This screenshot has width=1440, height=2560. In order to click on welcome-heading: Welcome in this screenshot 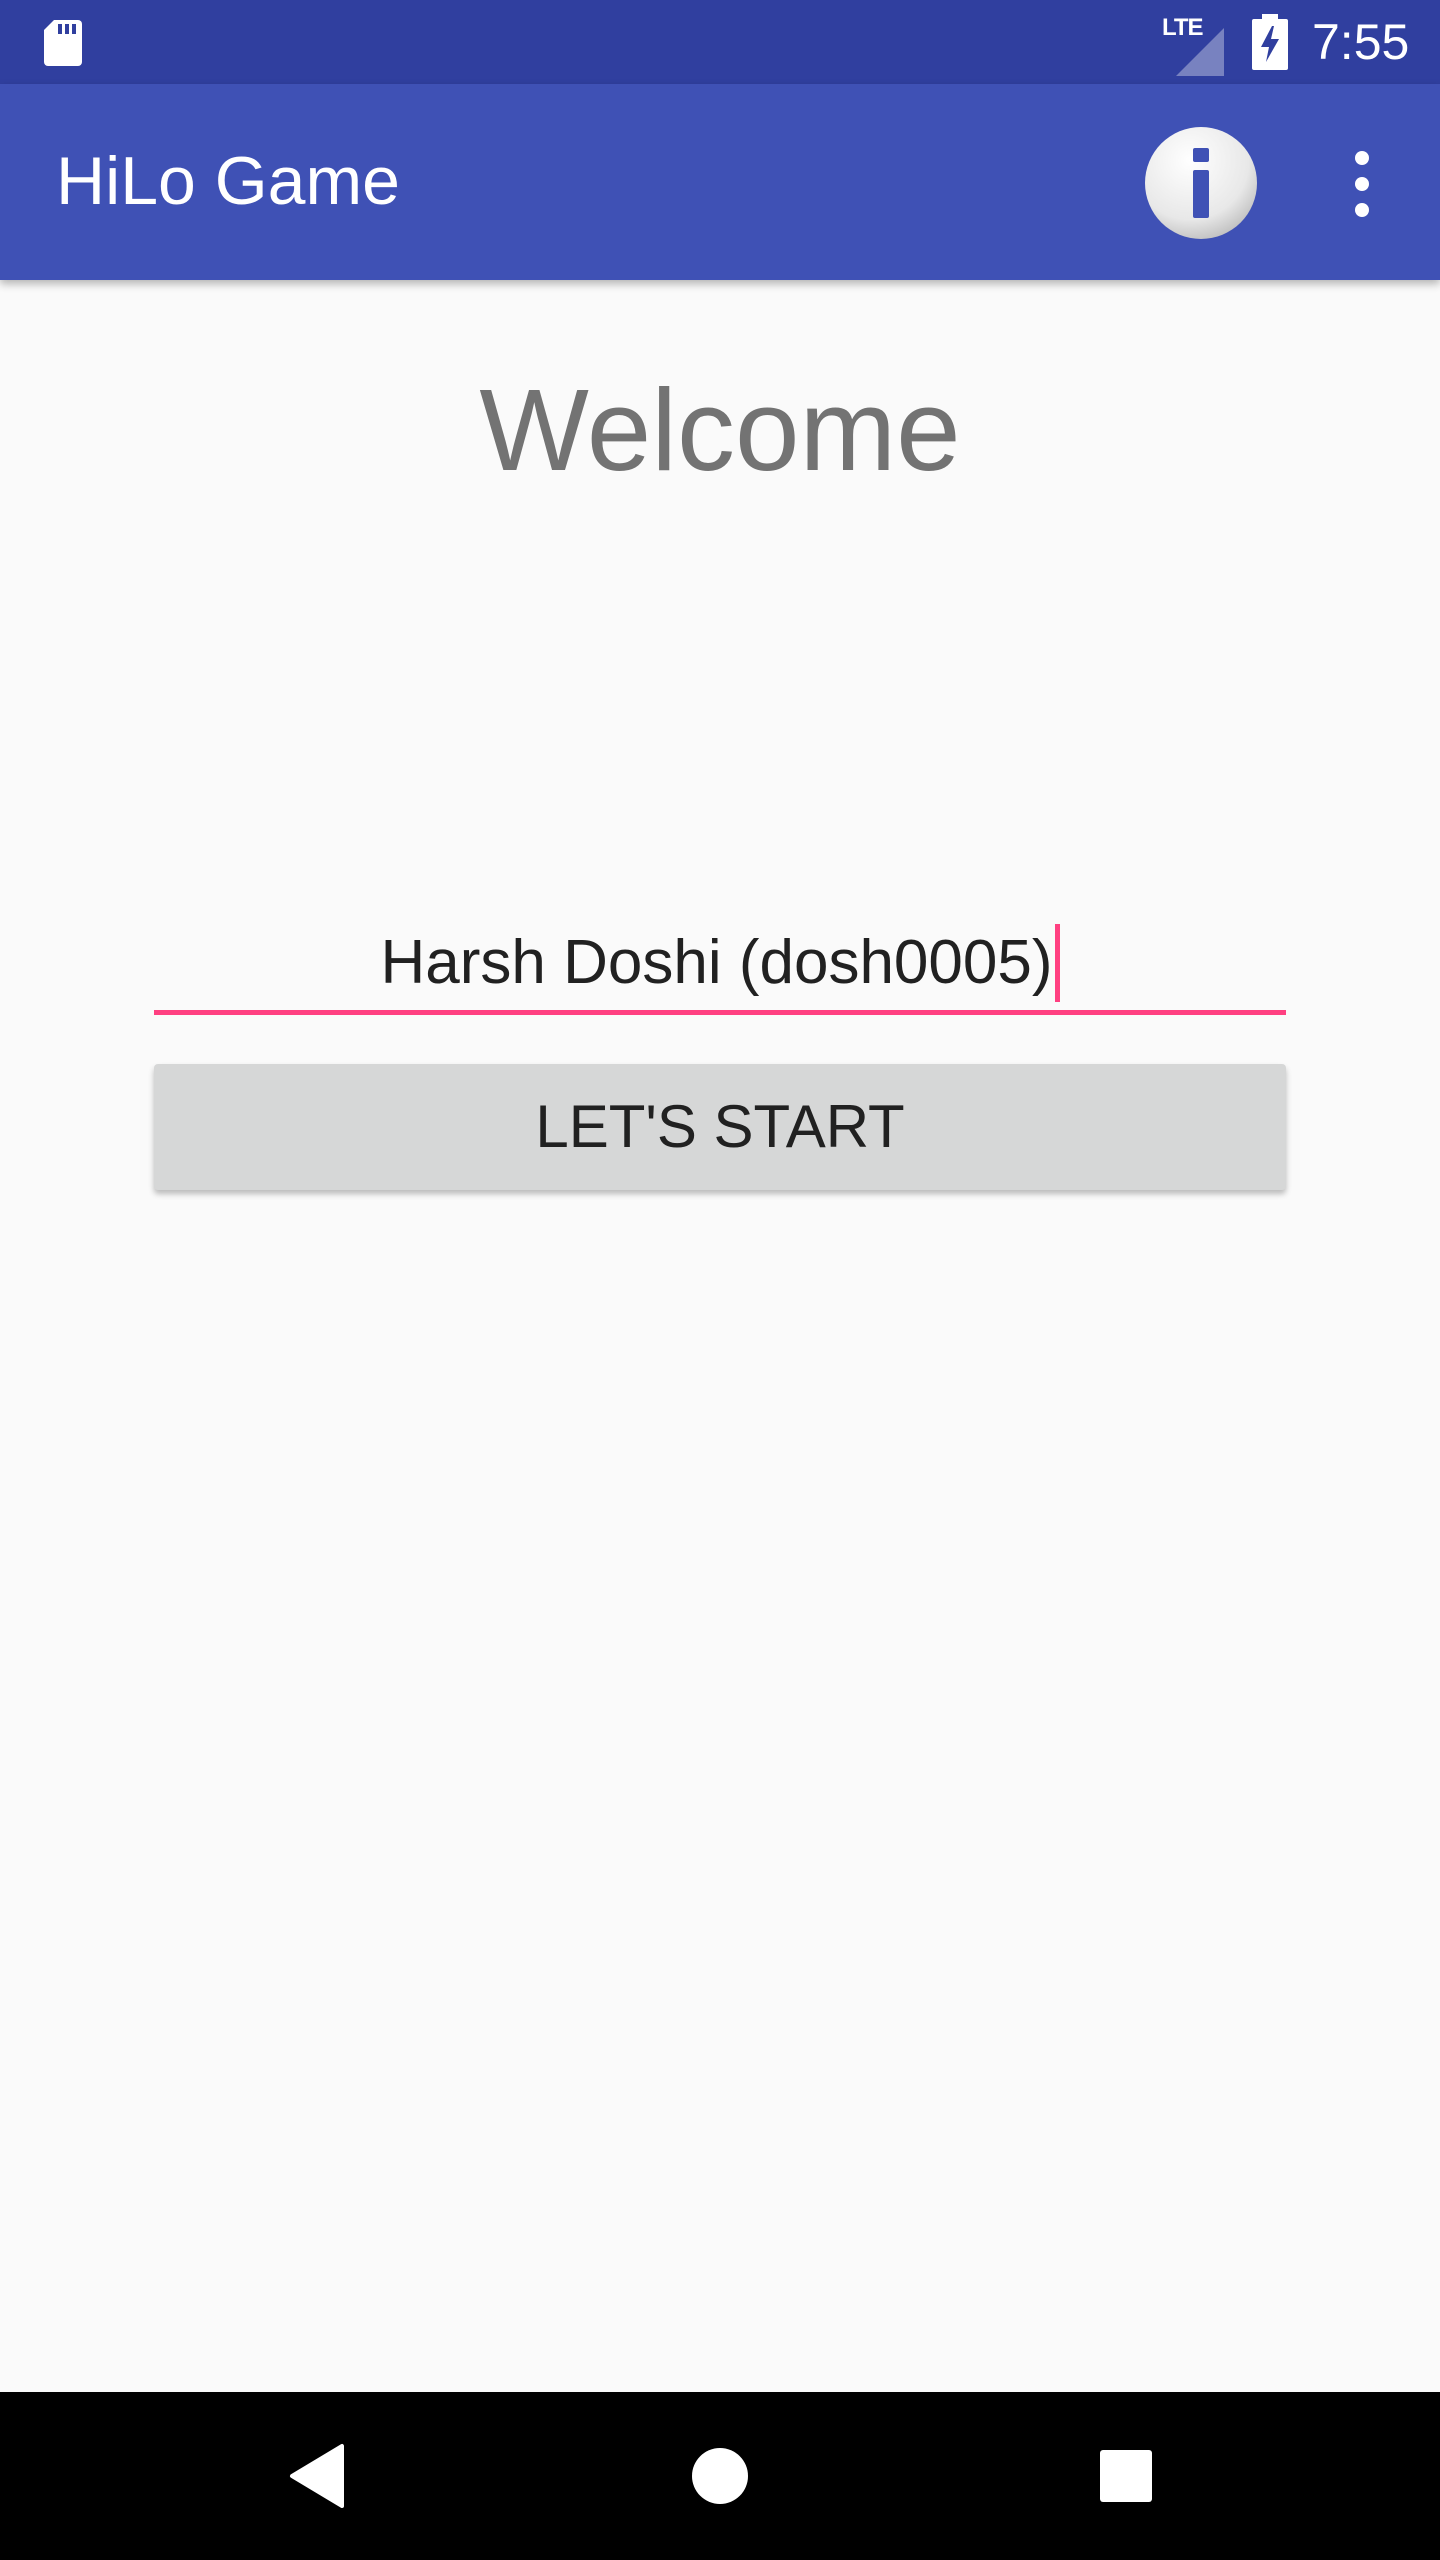, I will do `click(720, 430)`.